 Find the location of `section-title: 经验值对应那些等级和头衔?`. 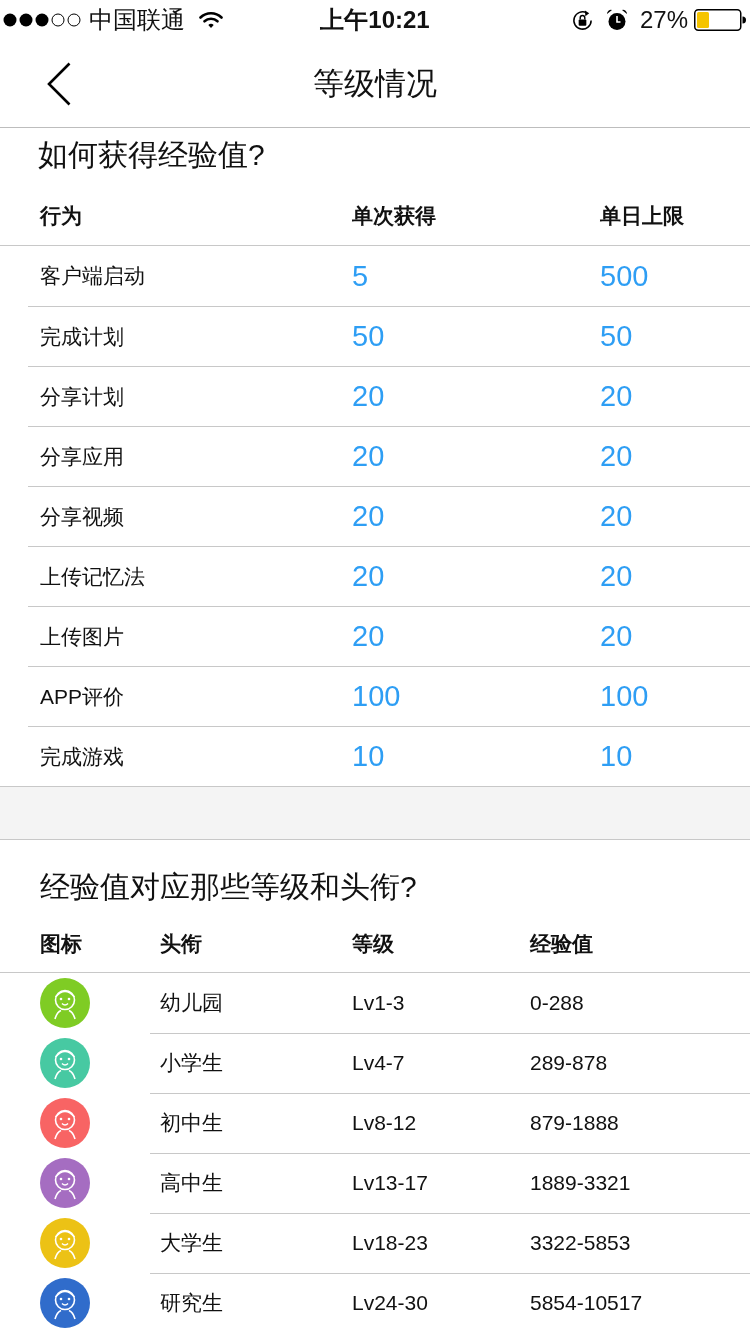

section-title: 经验值对应那些等级和头衔? is located at coordinates (228, 887).